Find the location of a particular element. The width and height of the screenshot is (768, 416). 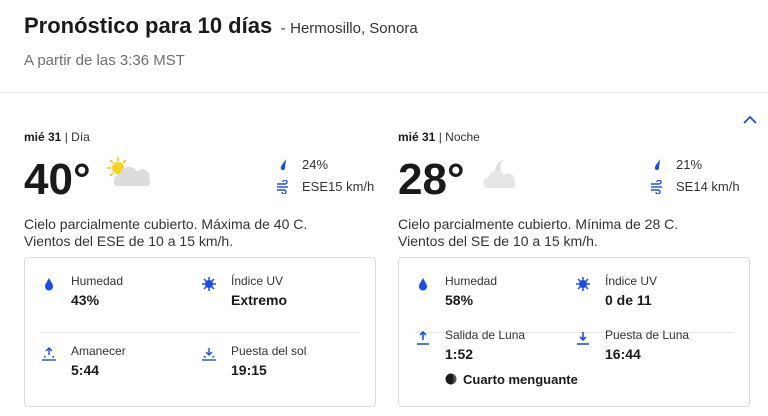

day-period: | Día is located at coordinates (77, 137).